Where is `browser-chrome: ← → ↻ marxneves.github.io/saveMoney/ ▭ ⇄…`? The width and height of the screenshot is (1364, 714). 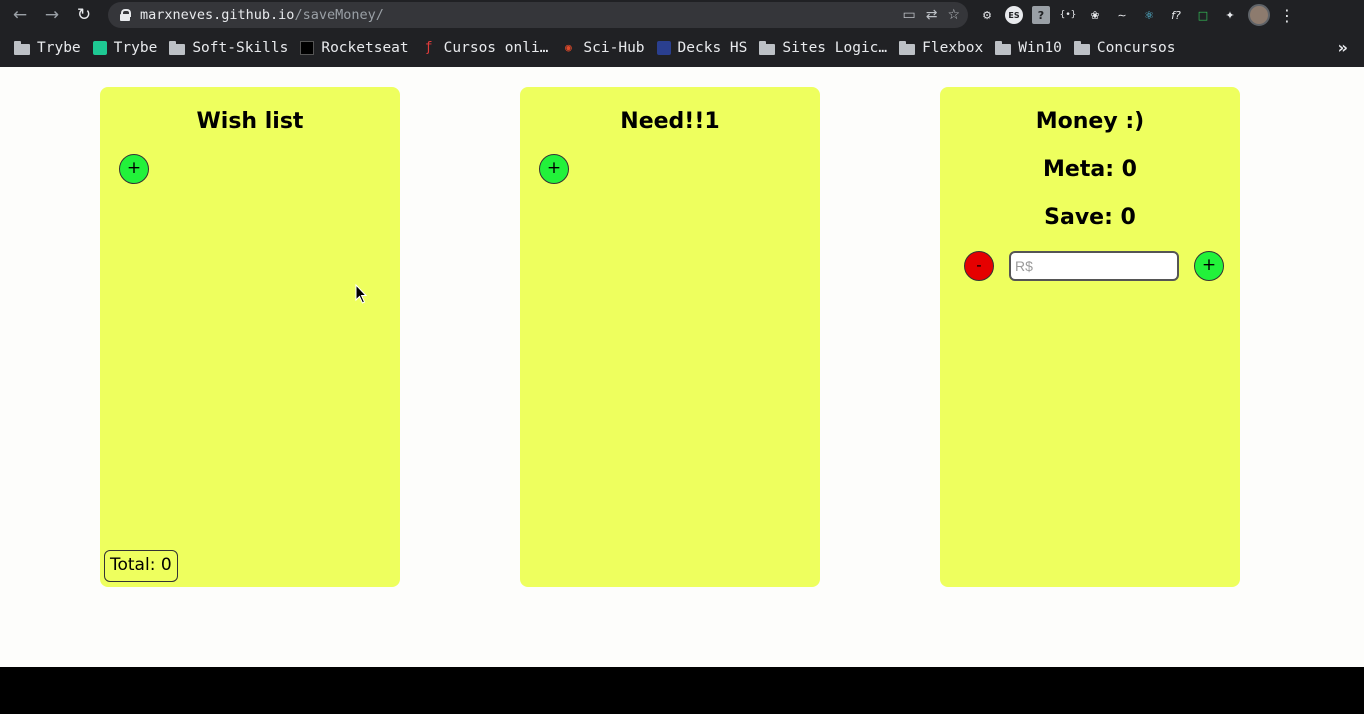
browser-chrome: ← → ↻ marxneves.github.io/saveMoney/ ▭ ⇄… is located at coordinates (682, 33).